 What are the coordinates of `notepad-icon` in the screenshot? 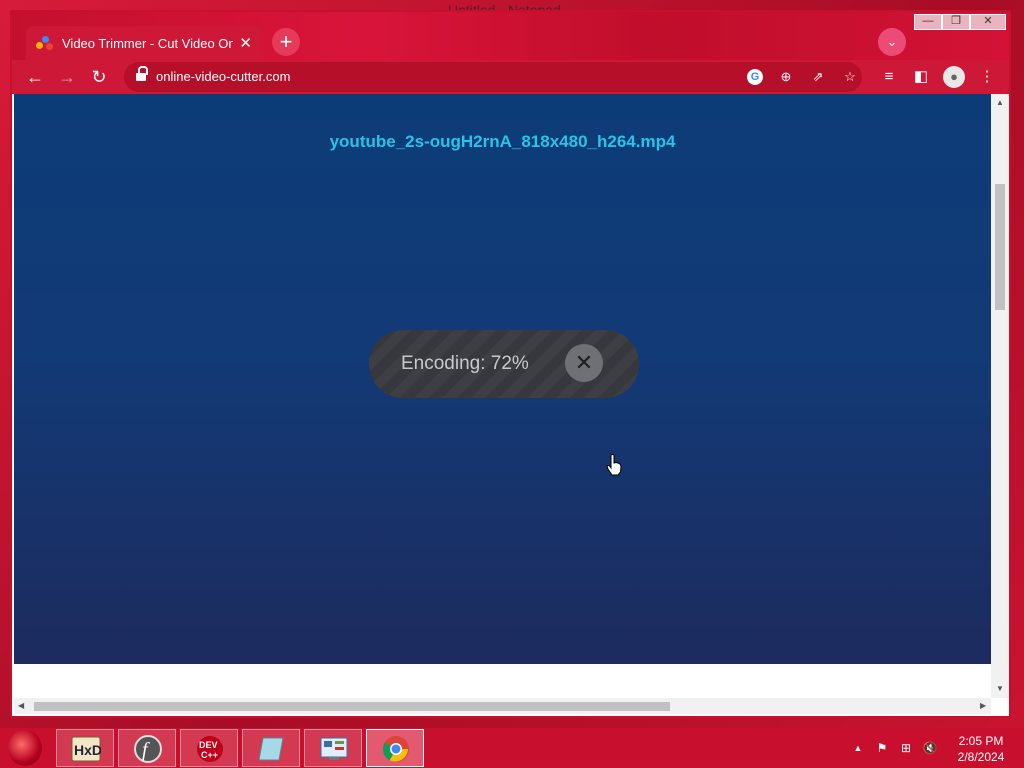 It's located at (271, 749).